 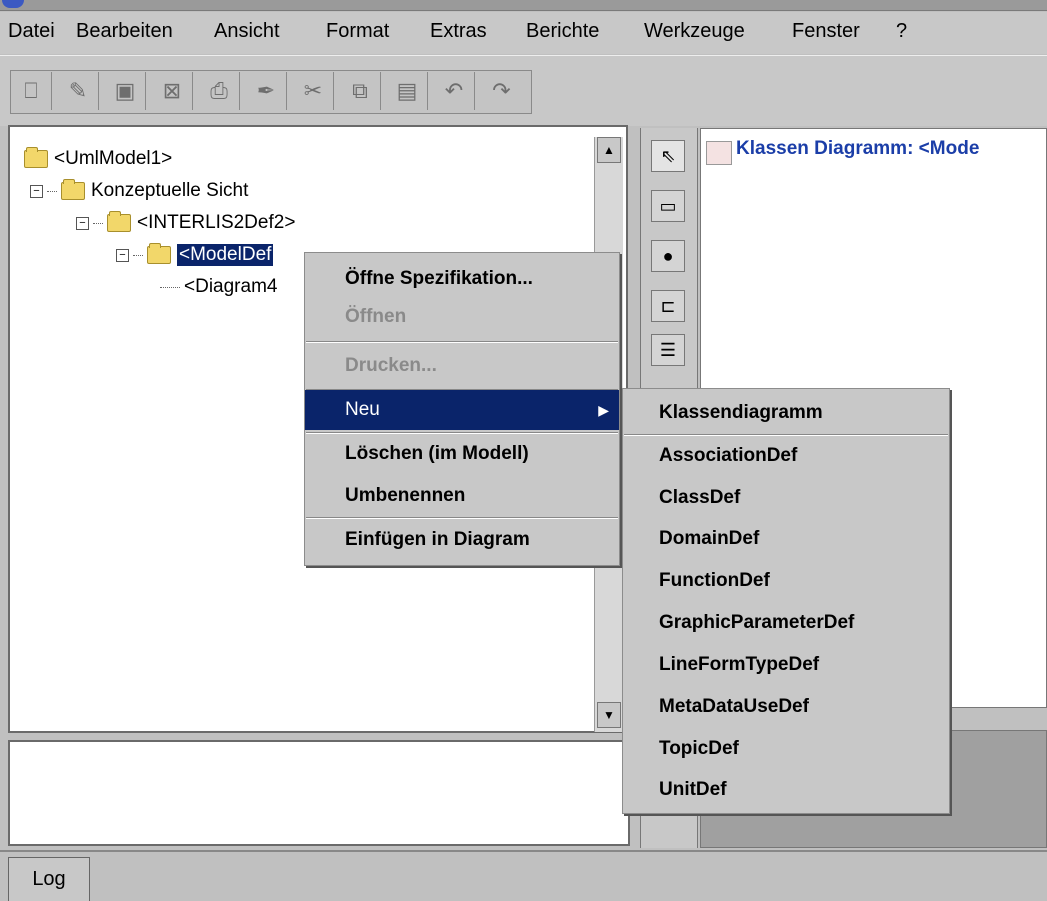 What do you see at coordinates (225, 255) in the screenshot?
I see `tree-node-label: <ModelDef` at bounding box center [225, 255].